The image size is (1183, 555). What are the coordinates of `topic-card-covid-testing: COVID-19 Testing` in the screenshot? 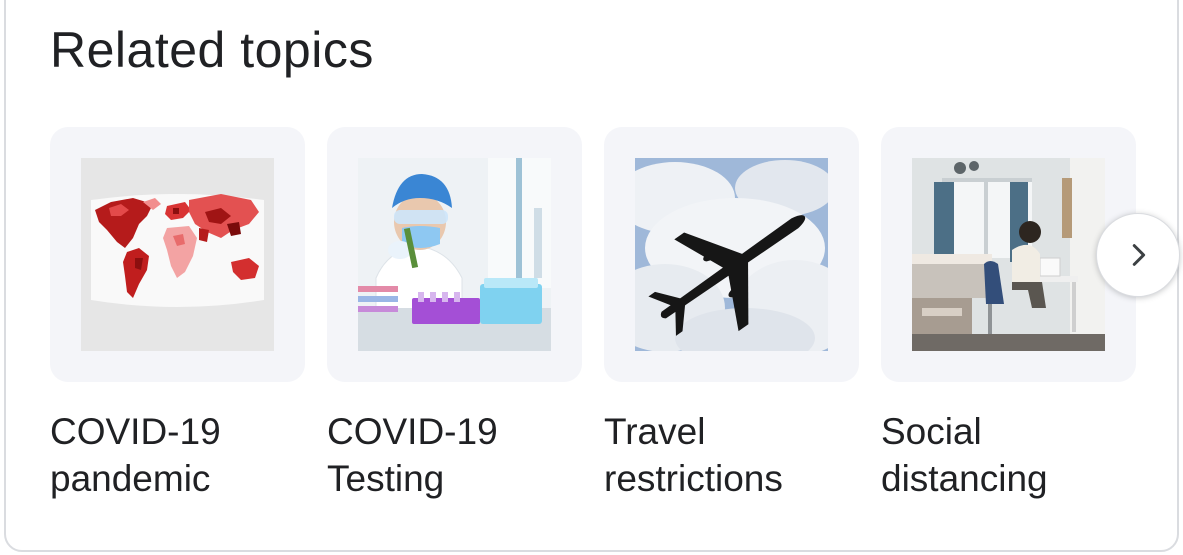 It's located at (454, 317).